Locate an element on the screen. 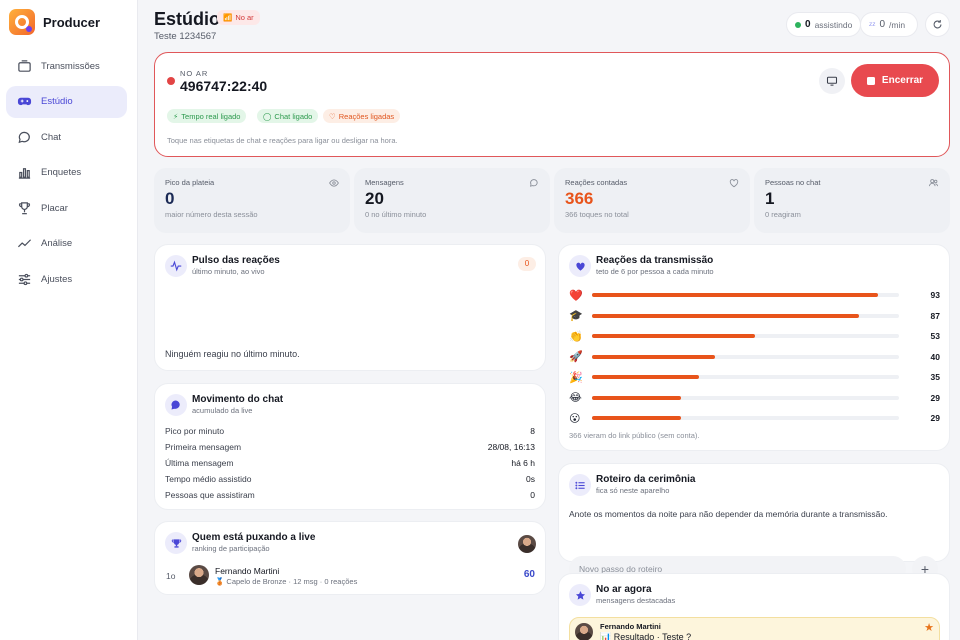 Image resolution: width=960 pixels, height=640 pixels. reaction-row: 🎉 35 is located at coordinates (754, 377).